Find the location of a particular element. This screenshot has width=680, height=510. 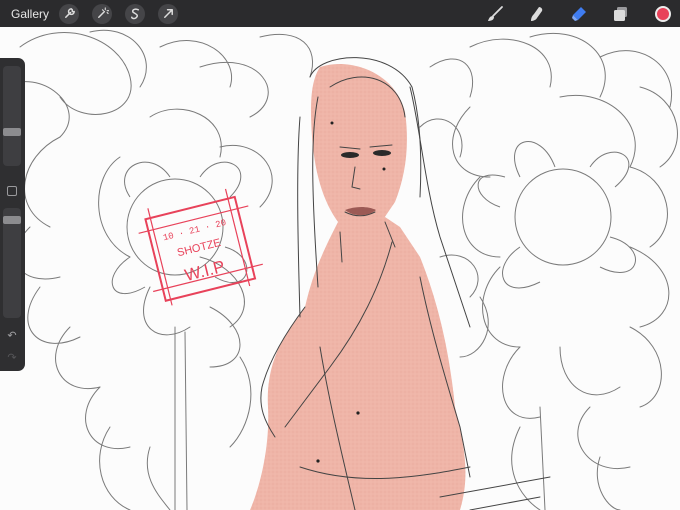

right-tool-group is located at coordinates (569, 13).